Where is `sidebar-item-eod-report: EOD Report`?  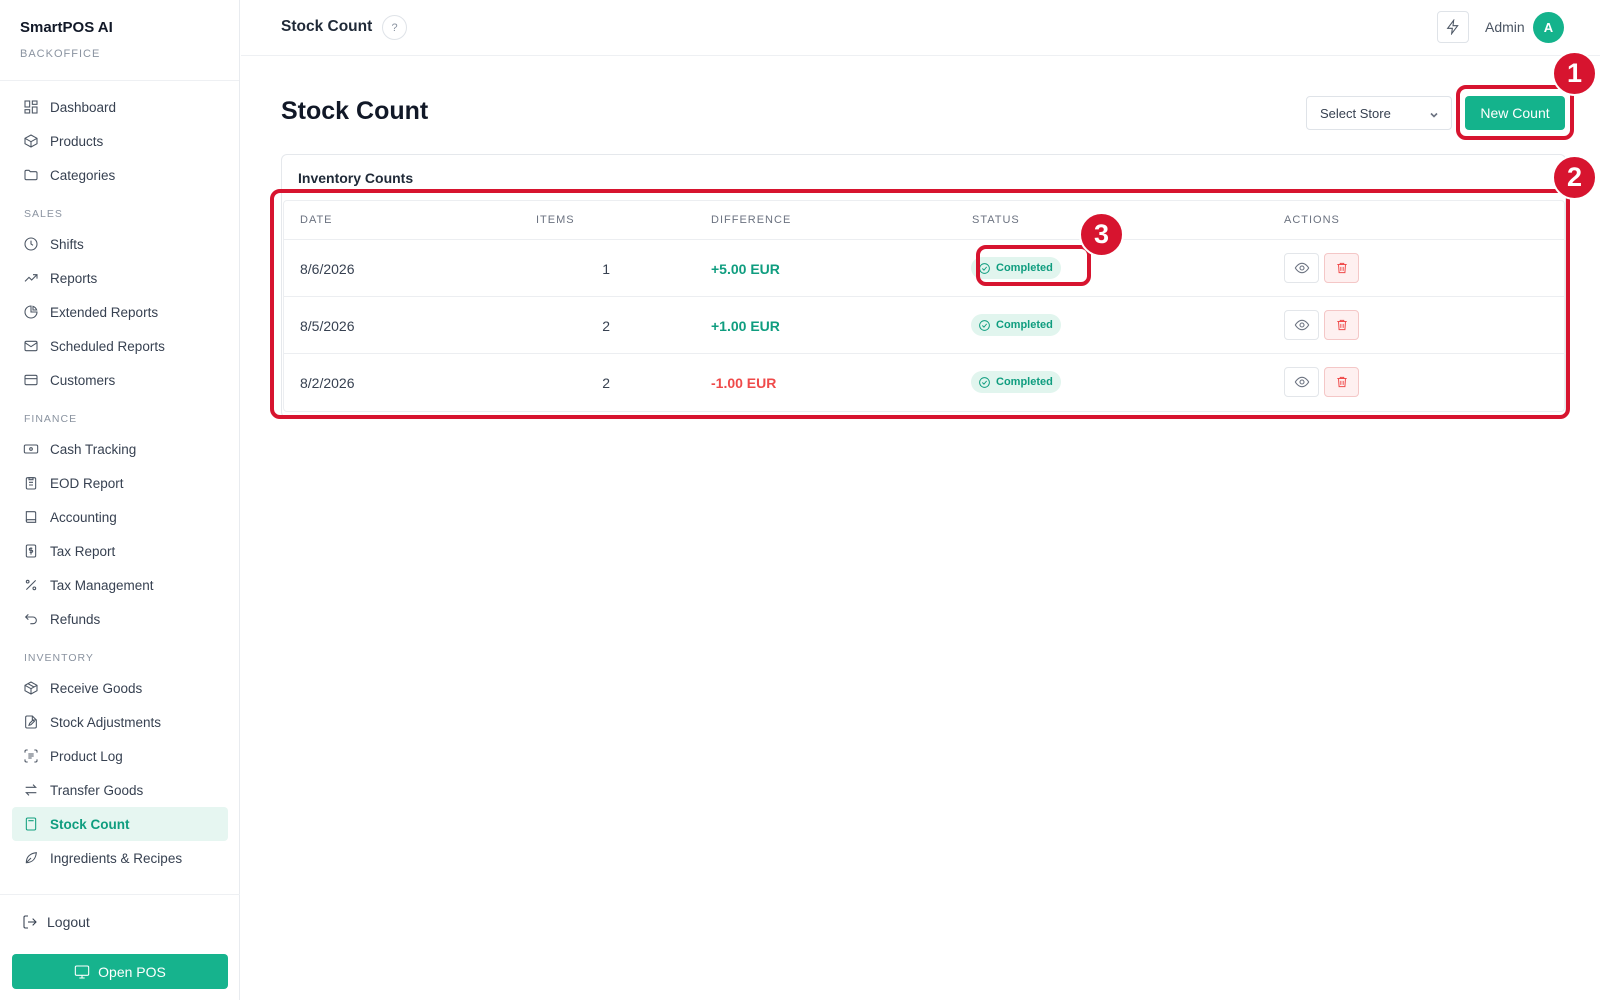
sidebar-item-eod-report: EOD Report is located at coordinates (120, 483).